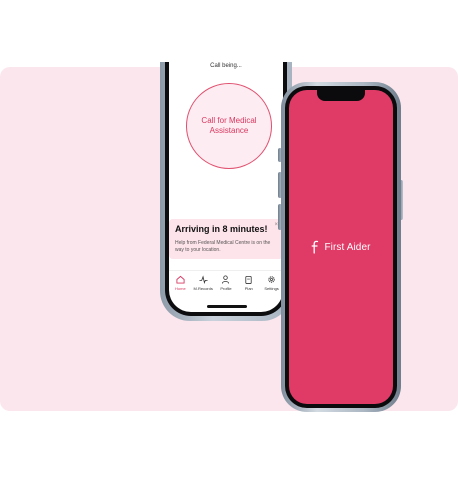 This screenshot has width=458, height=478. Describe the element at coordinates (347, 247) in the screenshot. I see `app-name: First Aider` at that location.